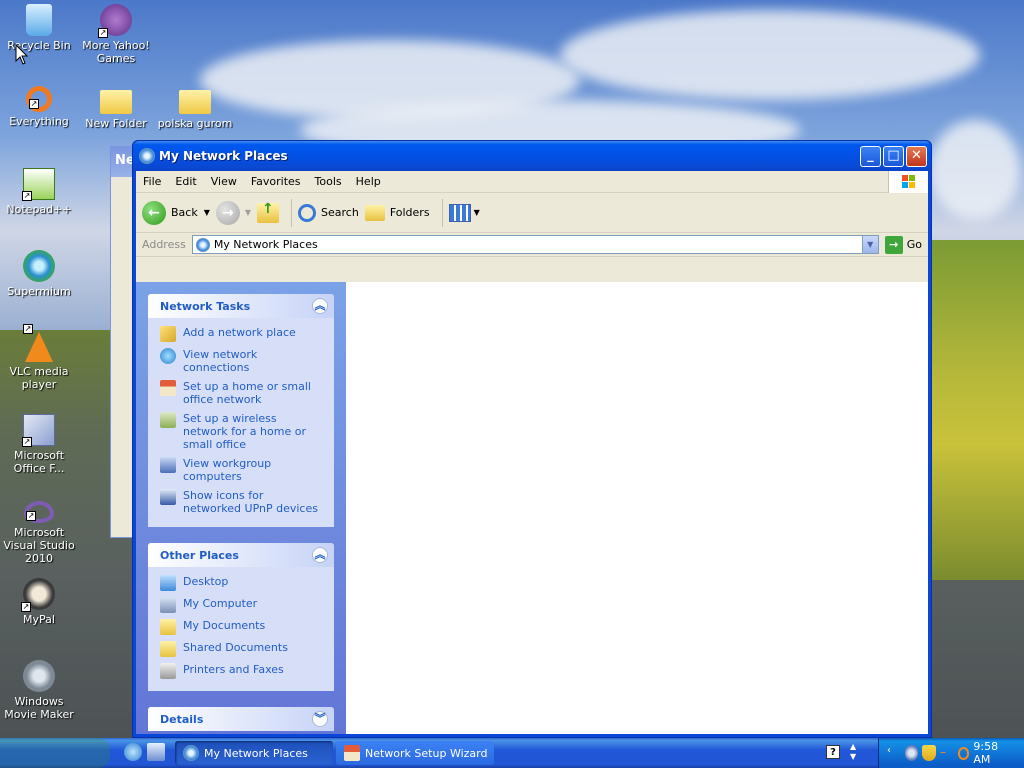 Image resolution: width=1024 pixels, height=768 pixels. Describe the element at coordinates (156, 752) in the screenshot. I see `show-desktop-icon` at that location.